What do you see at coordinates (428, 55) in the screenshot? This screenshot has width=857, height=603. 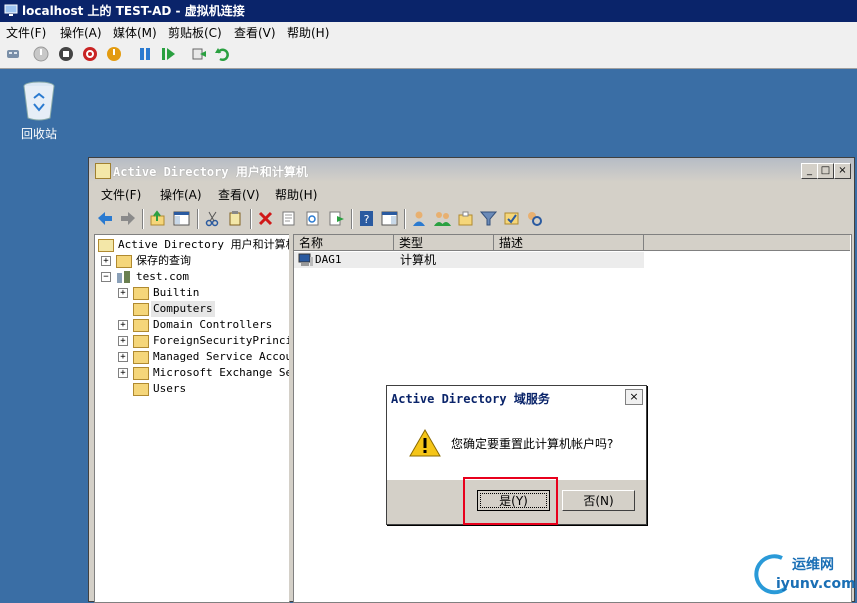 I see `vm-toolbar` at bounding box center [428, 55].